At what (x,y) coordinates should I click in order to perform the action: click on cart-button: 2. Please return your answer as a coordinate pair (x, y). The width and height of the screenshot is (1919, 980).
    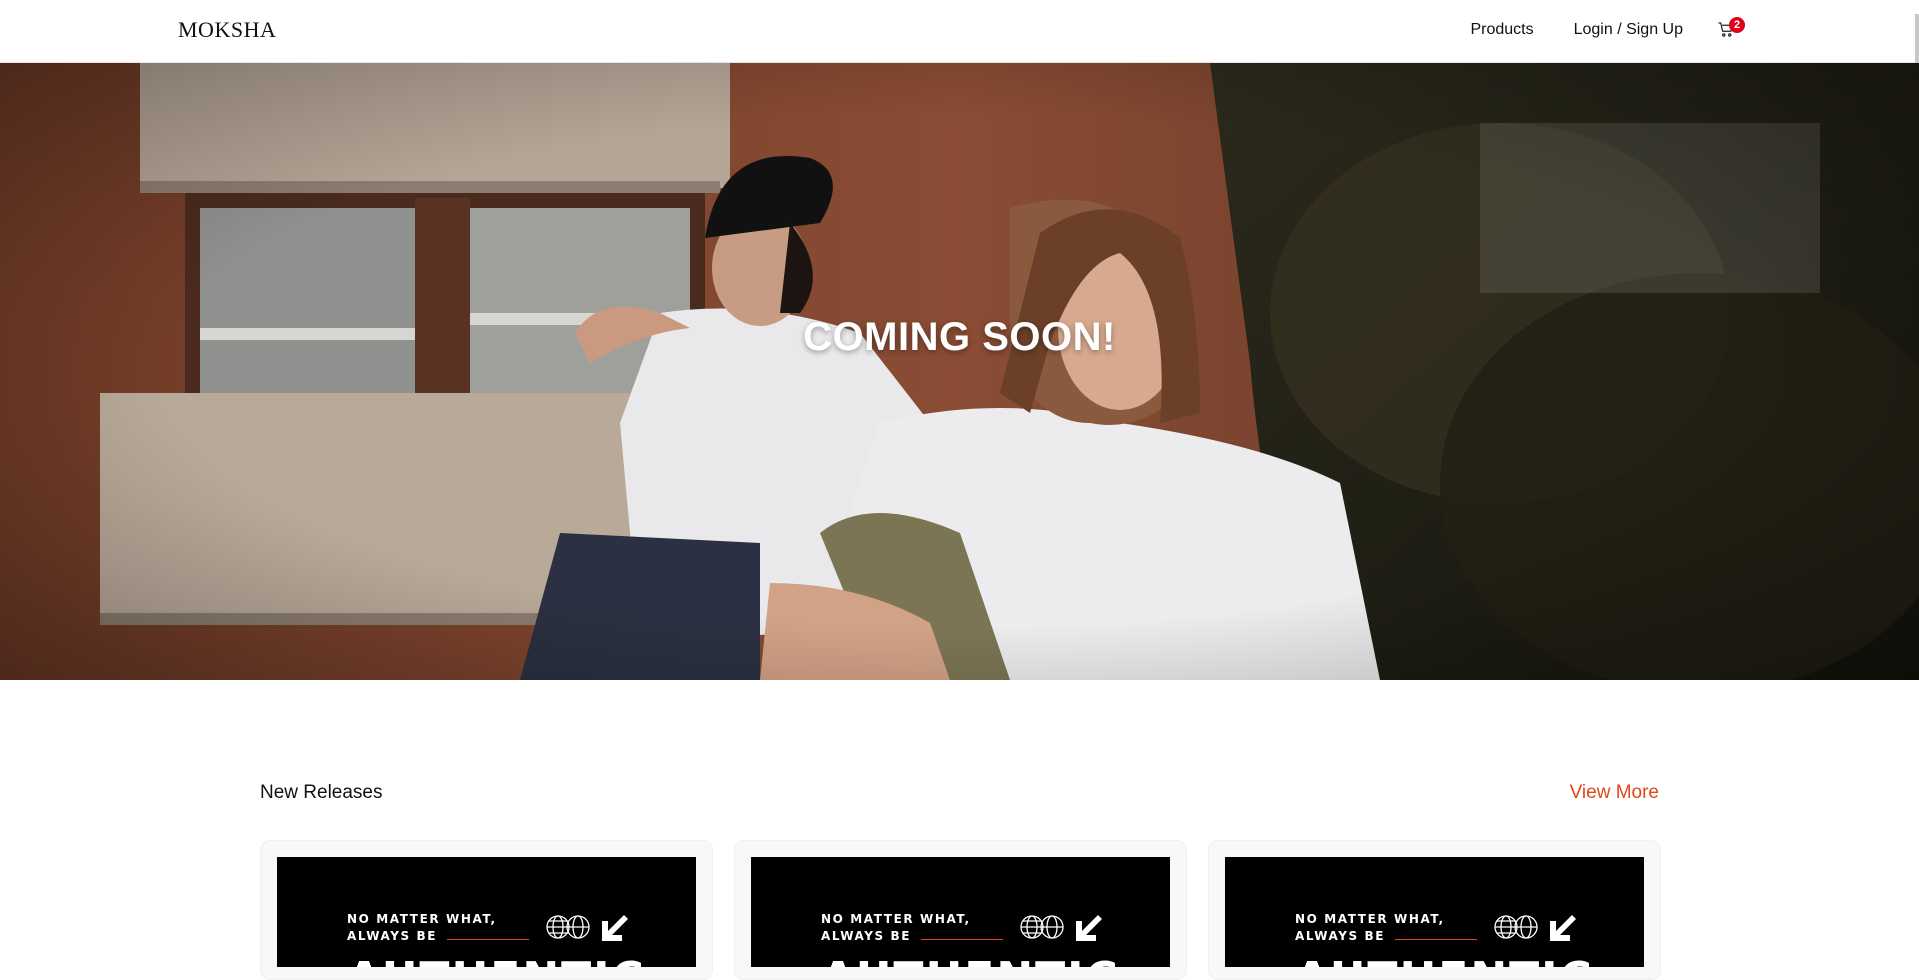
    Looking at the image, I should click on (1731, 28).